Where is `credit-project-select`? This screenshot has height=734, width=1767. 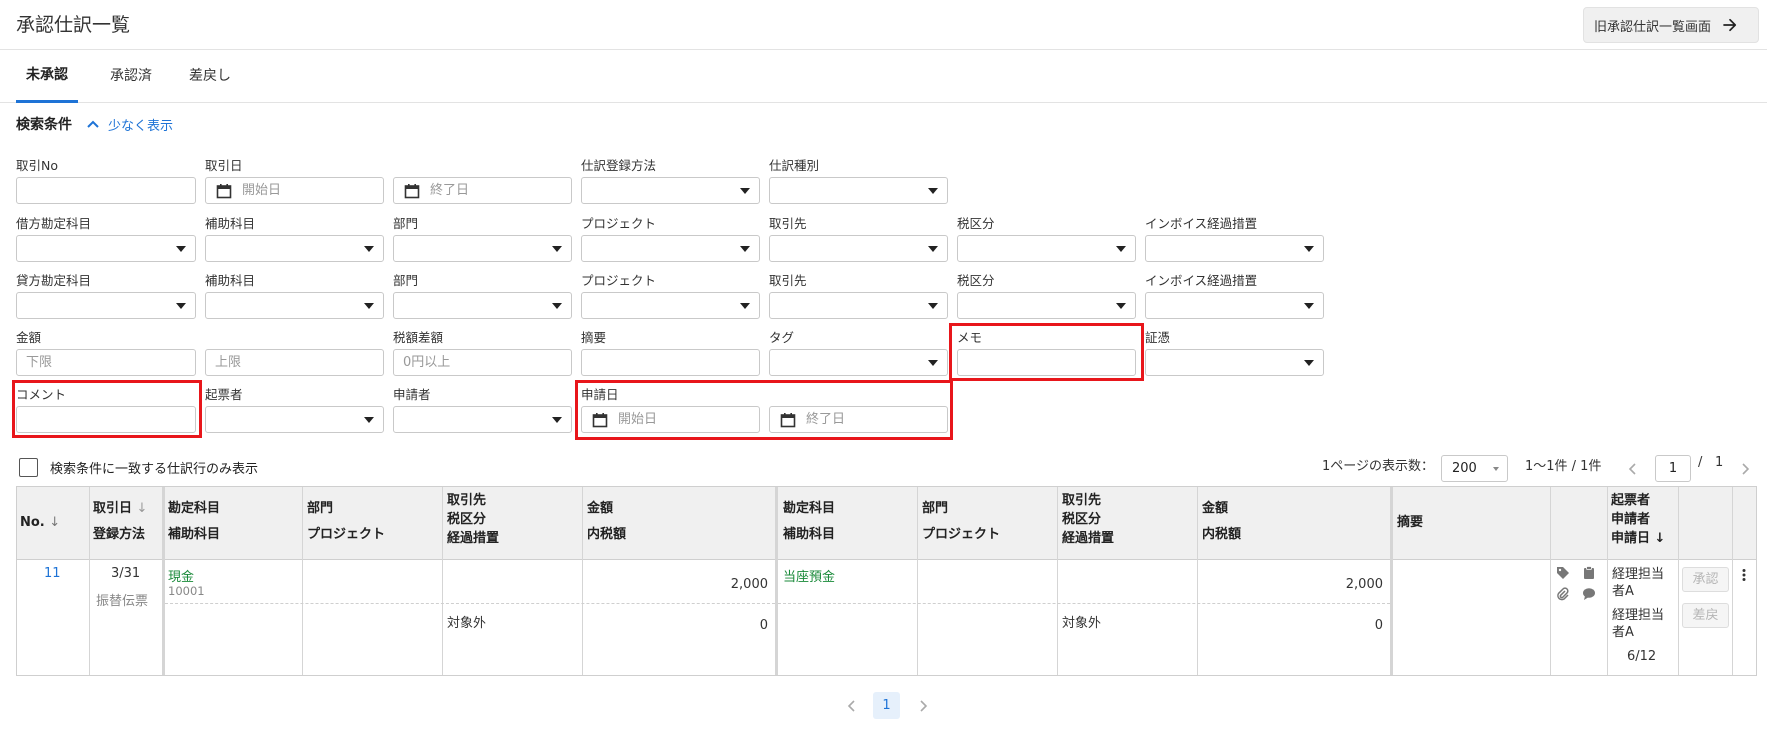 credit-project-select is located at coordinates (670, 305).